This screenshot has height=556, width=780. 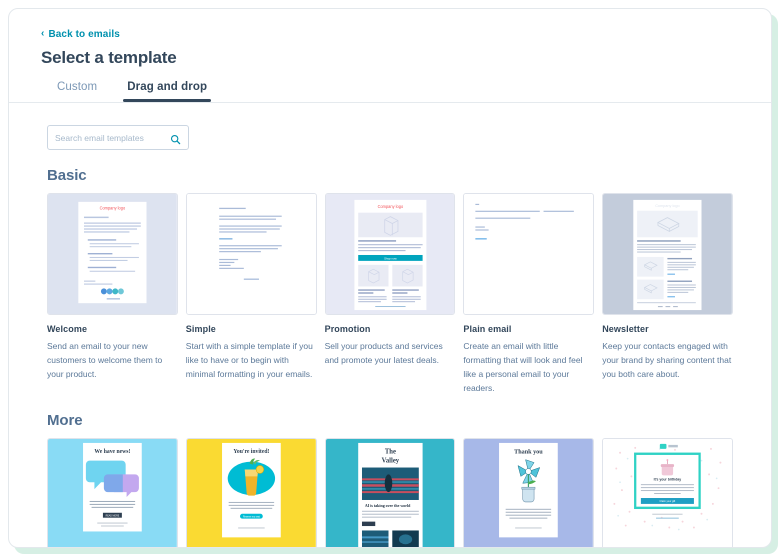 I want to click on template-thumbnail-plain-email, so click(x=529, y=254).